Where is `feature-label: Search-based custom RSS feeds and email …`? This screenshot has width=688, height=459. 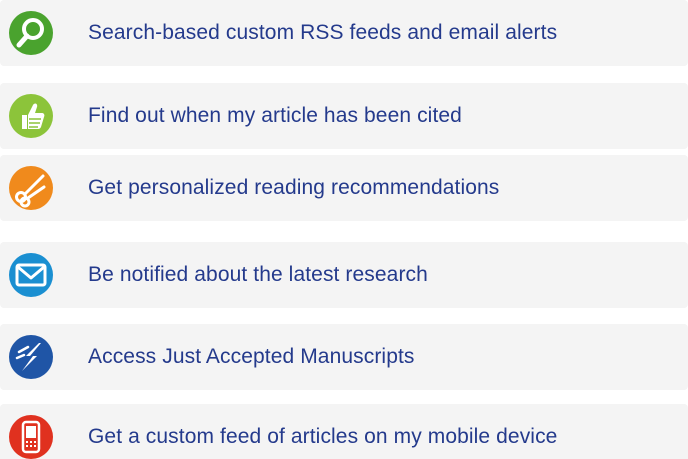 feature-label: Search-based custom RSS feeds and email … is located at coordinates (323, 32).